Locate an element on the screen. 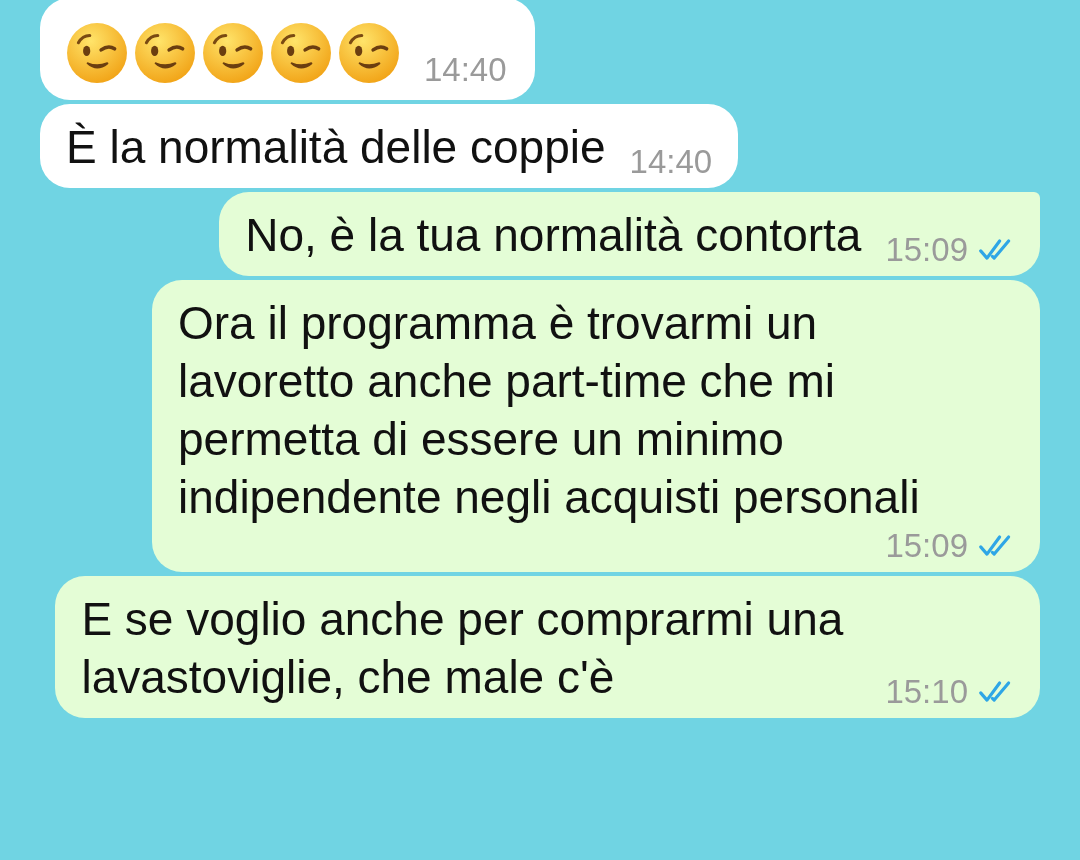 Image resolution: width=1080 pixels, height=860 pixels. message-text: È la normalità delle coppie is located at coordinates (336, 147).